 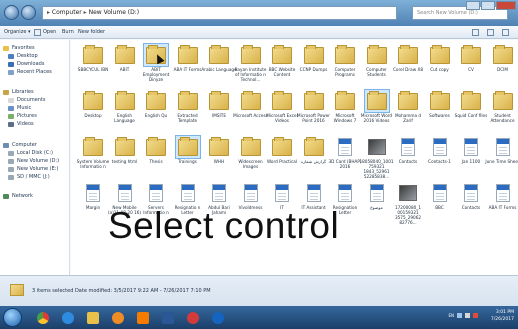 I want to click on taskbar-explorer, so click(x=93, y=317).